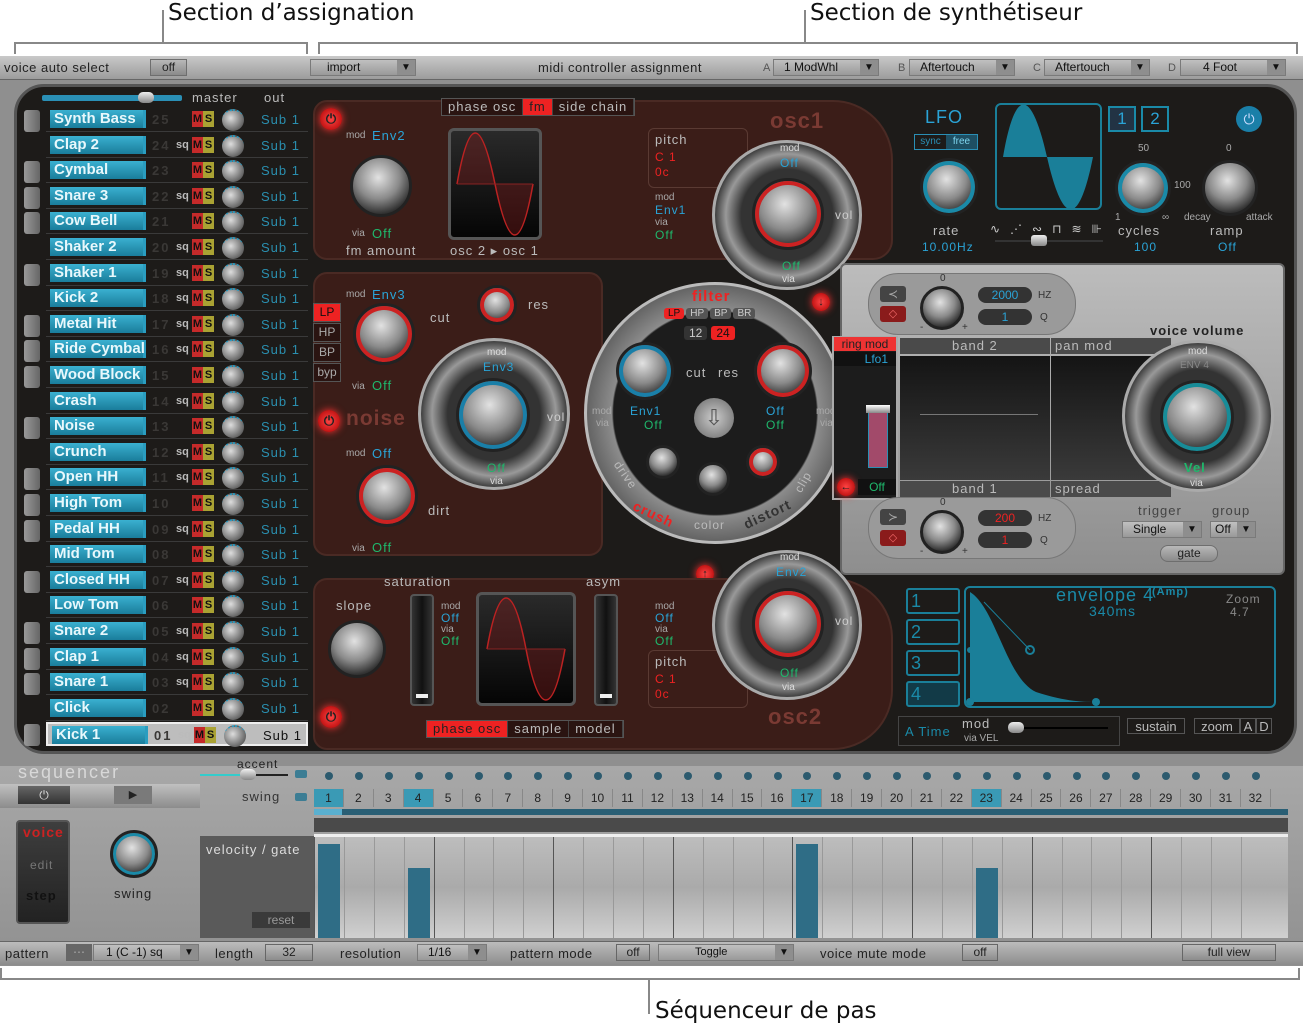 Image resolution: width=1303 pixels, height=1032 pixels. What do you see at coordinates (1017, 798) in the screenshot?
I see `step-button: 24` at bounding box center [1017, 798].